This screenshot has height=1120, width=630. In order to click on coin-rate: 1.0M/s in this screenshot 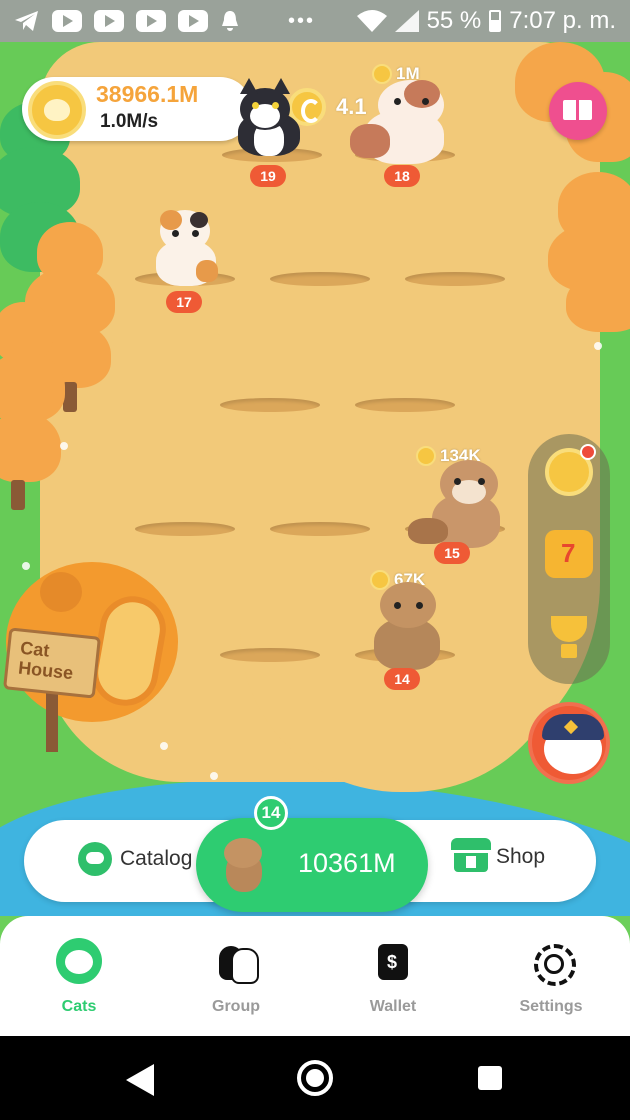, I will do `click(129, 121)`.